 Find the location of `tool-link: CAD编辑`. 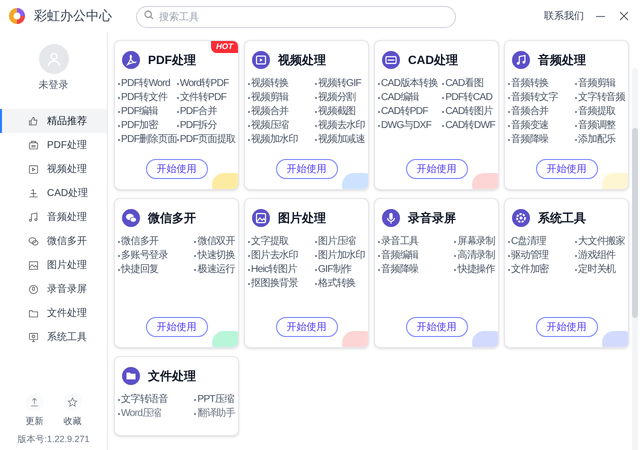

tool-link: CAD编辑 is located at coordinates (400, 97).